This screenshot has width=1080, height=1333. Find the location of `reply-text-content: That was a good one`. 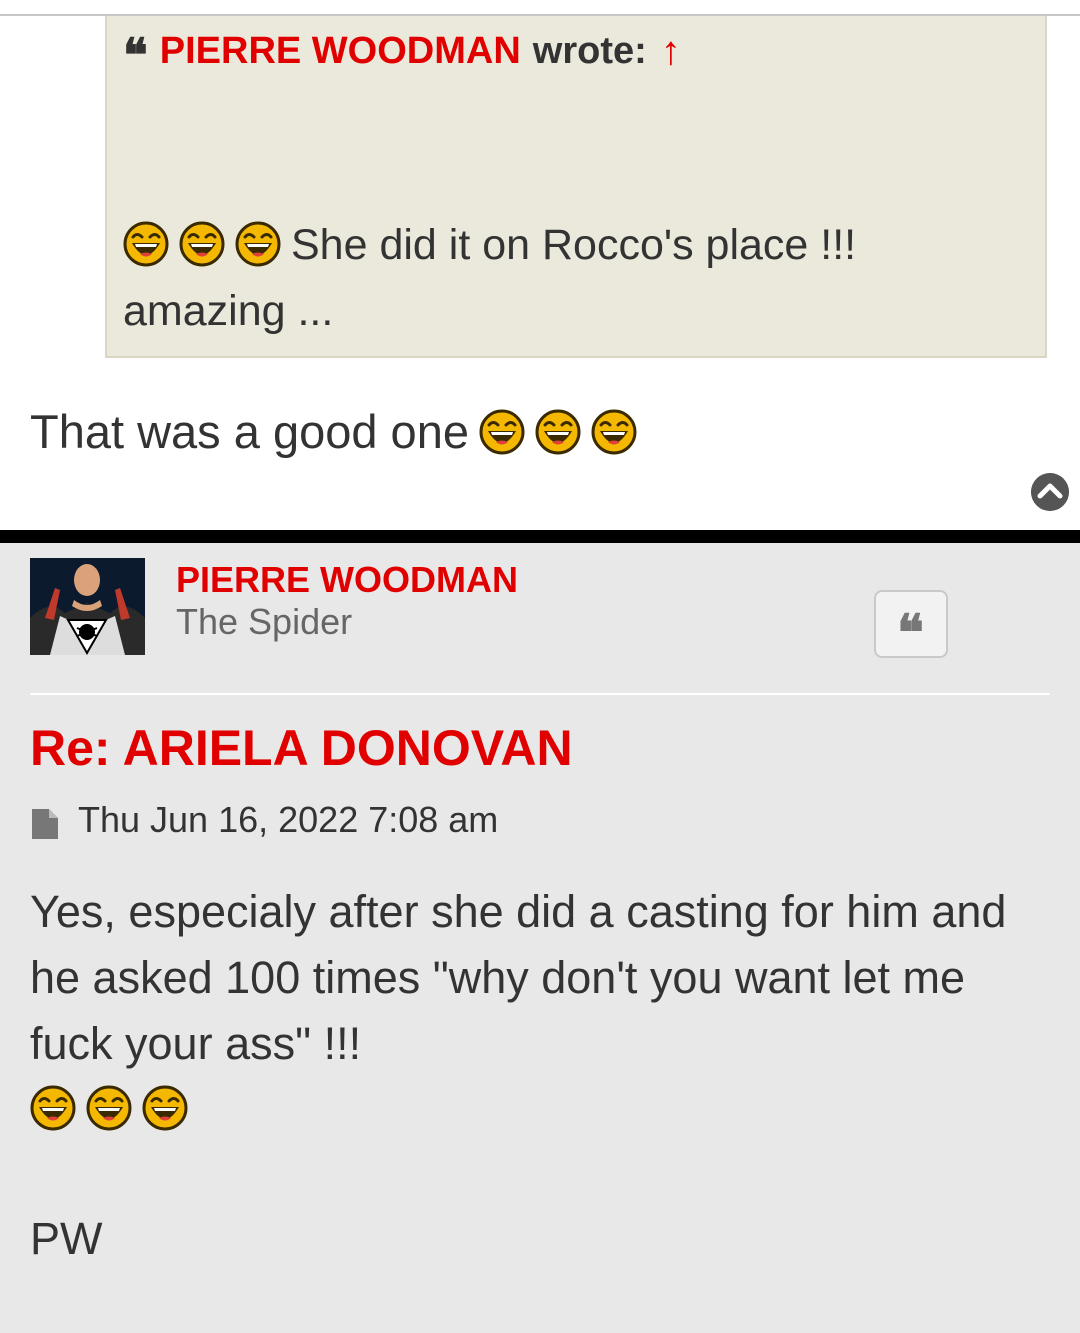

reply-text-content: That was a good one is located at coordinates (249, 431).